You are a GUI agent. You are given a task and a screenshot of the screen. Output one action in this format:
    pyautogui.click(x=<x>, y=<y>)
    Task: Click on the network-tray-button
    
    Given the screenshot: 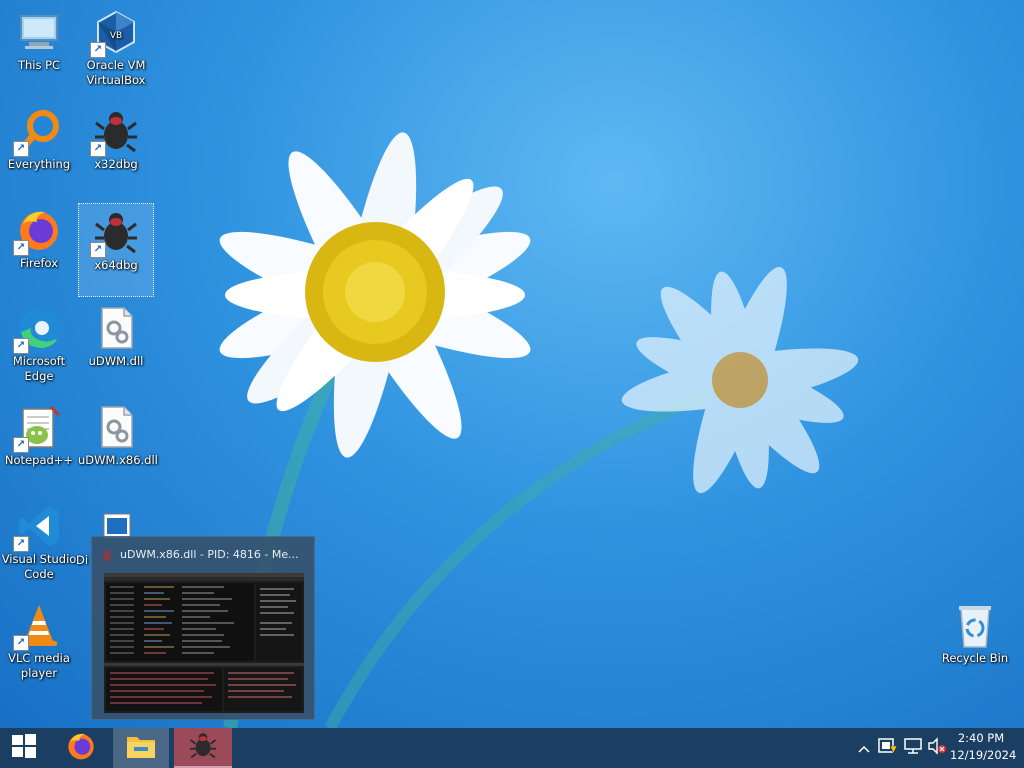 What is the action you would take?
    pyautogui.click(x=913, y=748)
    